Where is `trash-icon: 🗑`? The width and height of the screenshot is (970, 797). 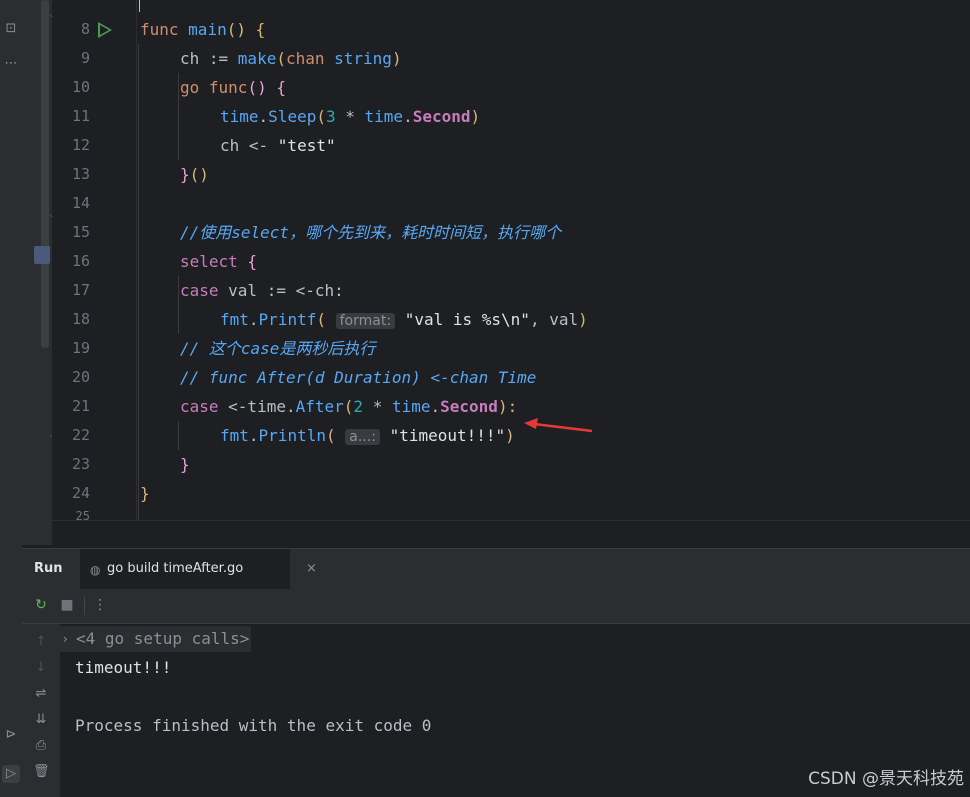
trash-icon: 🗑 is located at coordinates (41, 772).